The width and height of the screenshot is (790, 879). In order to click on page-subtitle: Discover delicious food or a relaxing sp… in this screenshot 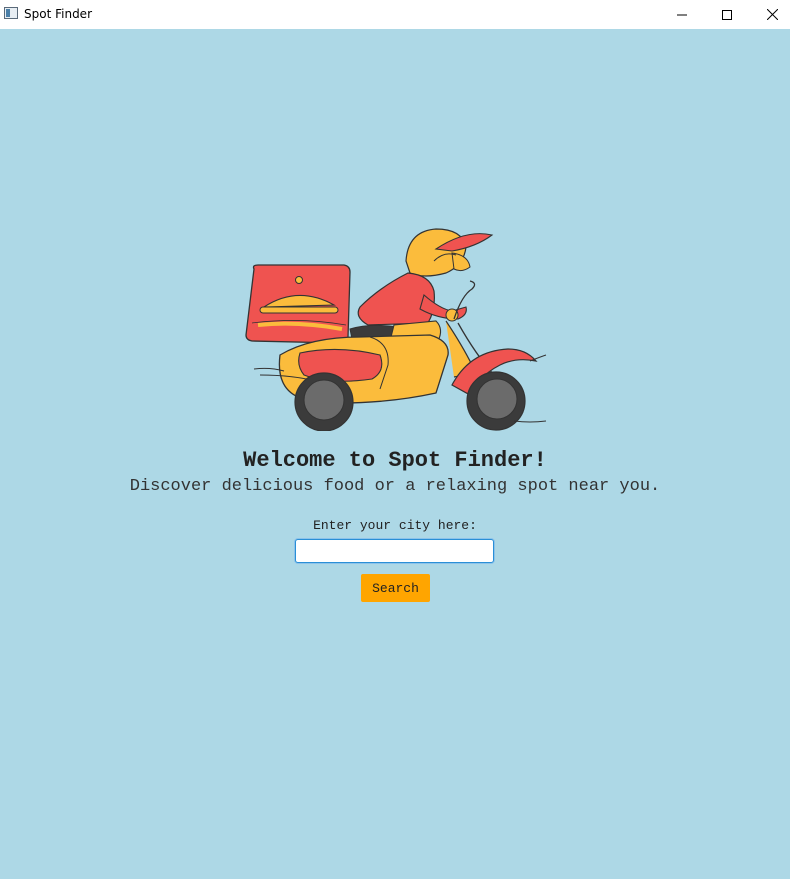, I will do `click(395, 486)`.